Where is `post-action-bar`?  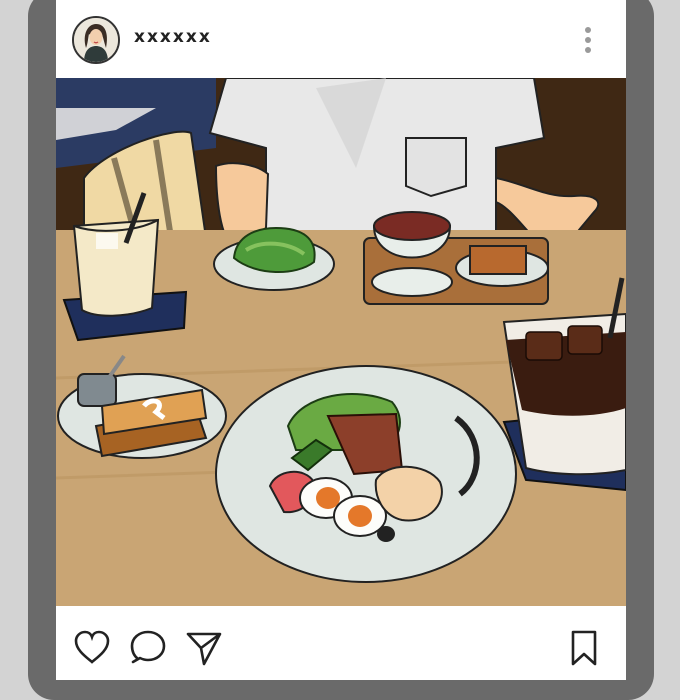
post-action-bar is located at coordinates (341, 643).